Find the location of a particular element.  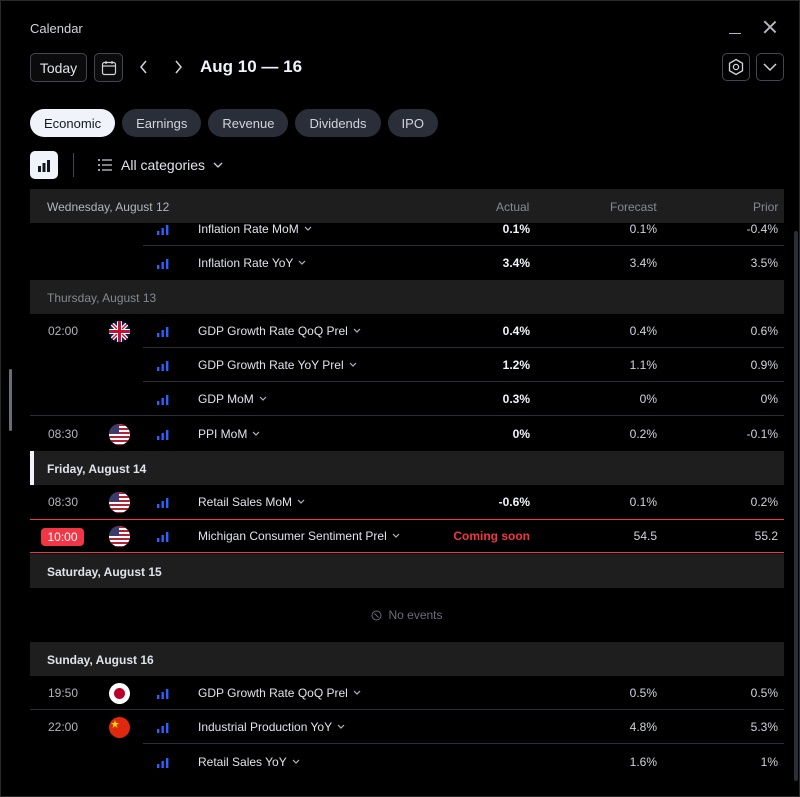

category-filter-label: All categories is located at coordinates (163, 165).